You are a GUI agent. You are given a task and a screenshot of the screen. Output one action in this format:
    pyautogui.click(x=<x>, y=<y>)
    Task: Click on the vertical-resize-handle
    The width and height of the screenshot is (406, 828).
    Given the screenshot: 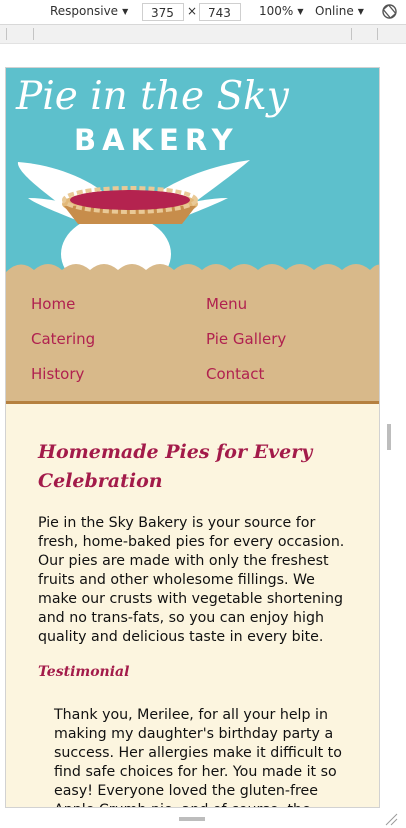 What is the action you would take?
    pyautogui.click(x=389, y=437)
    